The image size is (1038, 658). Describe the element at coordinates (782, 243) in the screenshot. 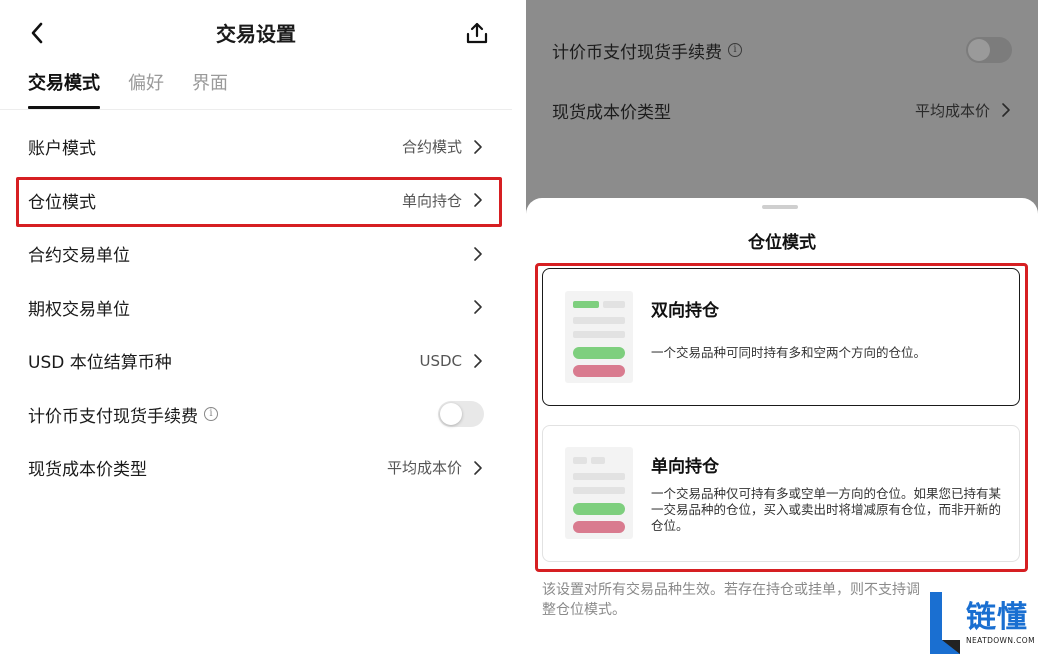

I see `sheet-title: 仓位模式` at that location.